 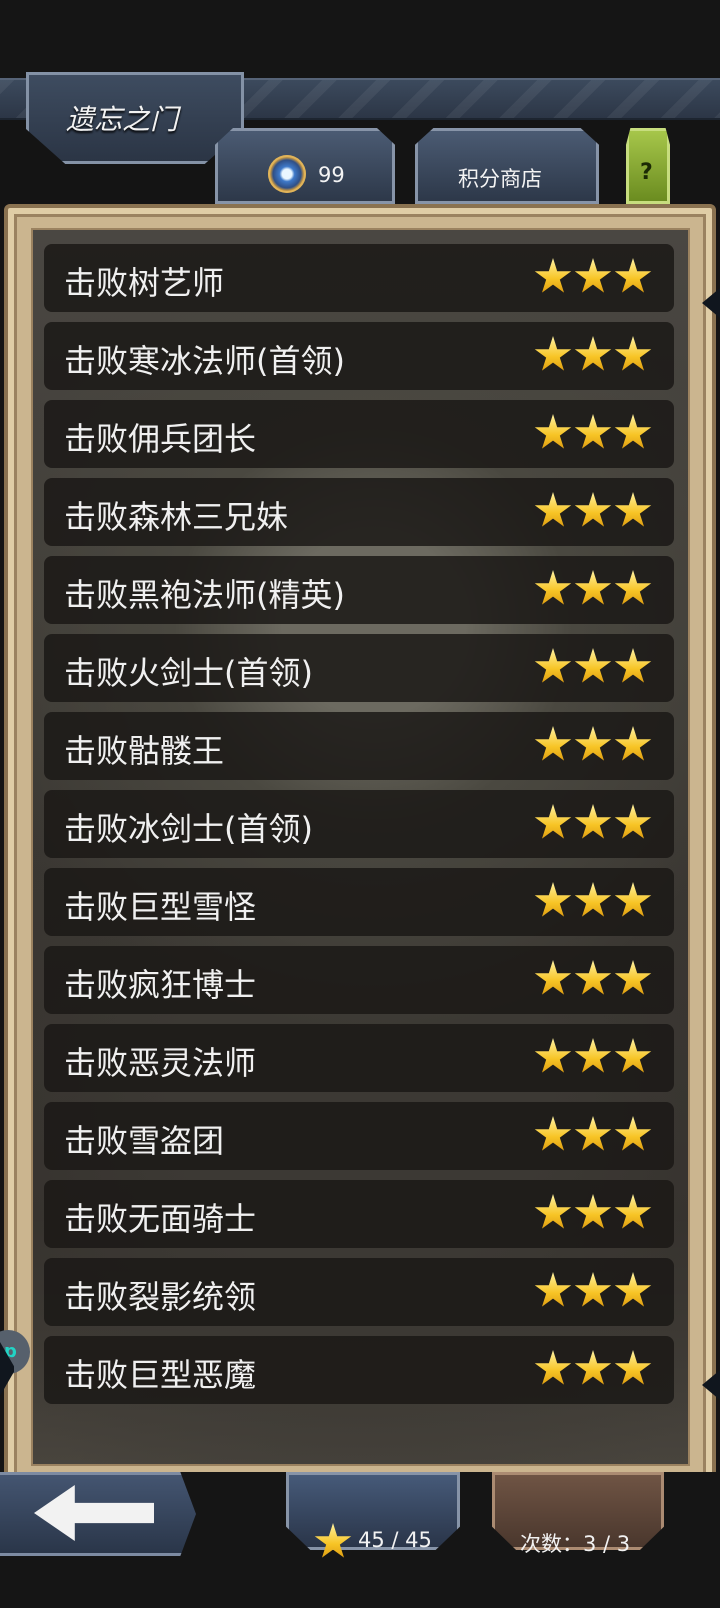 I want to click on mission-name: 击败冰剑士(首领), so click(x=188, y=829).